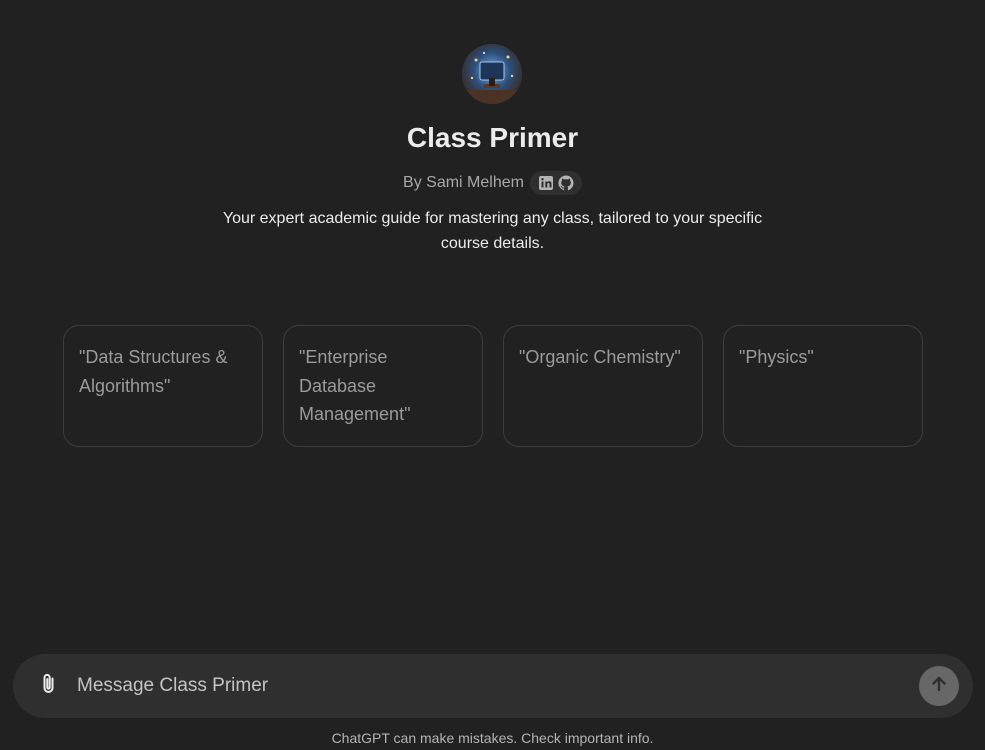 This screenshot has height=750, width=985. What do you see at coordinates (487, 686) in the screenshot?
I see `message-input` at bounding box center [487, 686].